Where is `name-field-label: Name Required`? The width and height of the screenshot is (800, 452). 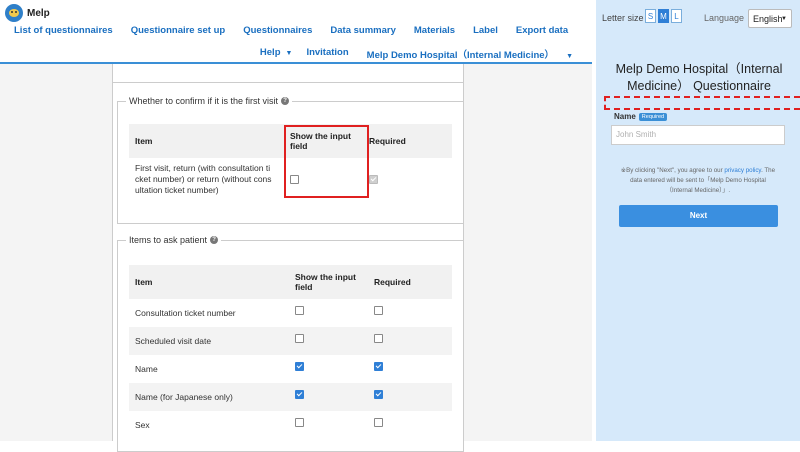 name-field-label: Name Required is located at coordinates (641, 116).